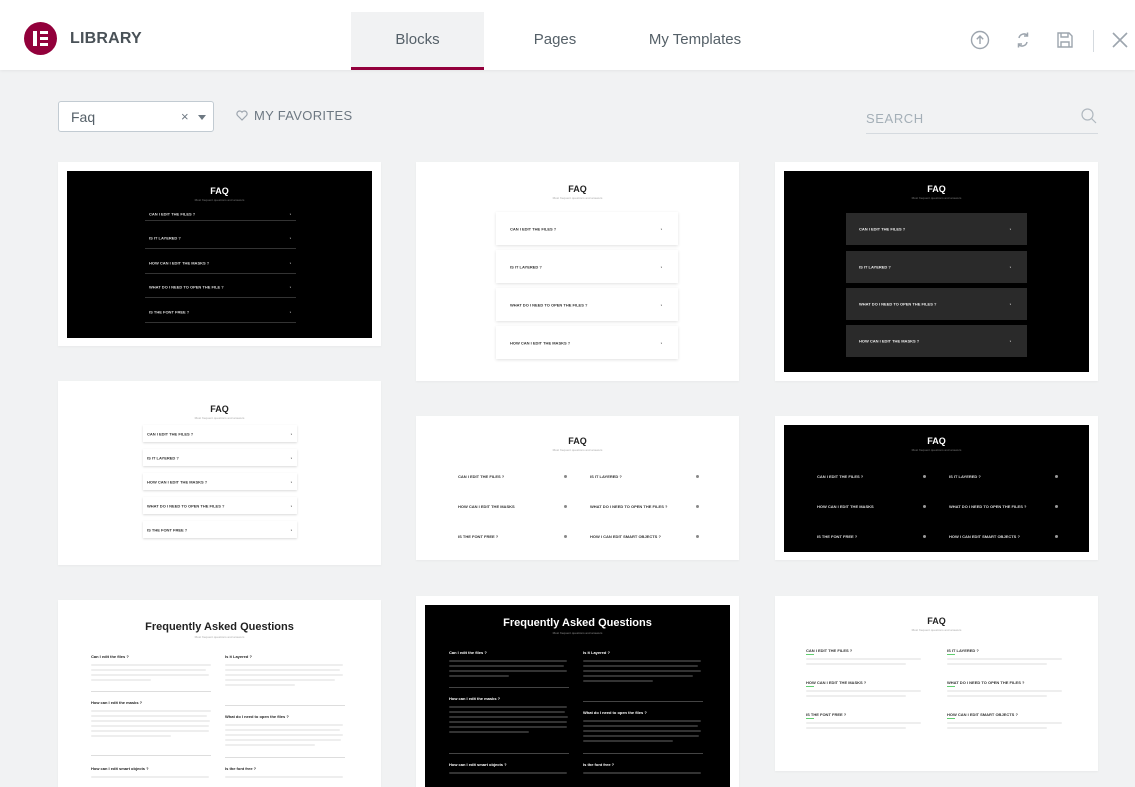 This screenshot has height=787, width=1135. What do you see at coordinates (1023, 40) in the screenshot?
I see `sync-icon` at bounding box center [1023, 40].